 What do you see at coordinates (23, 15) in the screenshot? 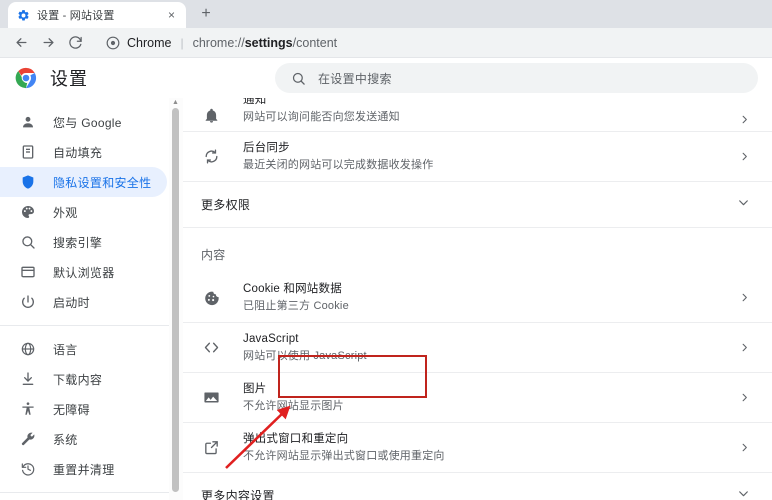
I see `settings-gear-icon` at bounding box center [23, 15].